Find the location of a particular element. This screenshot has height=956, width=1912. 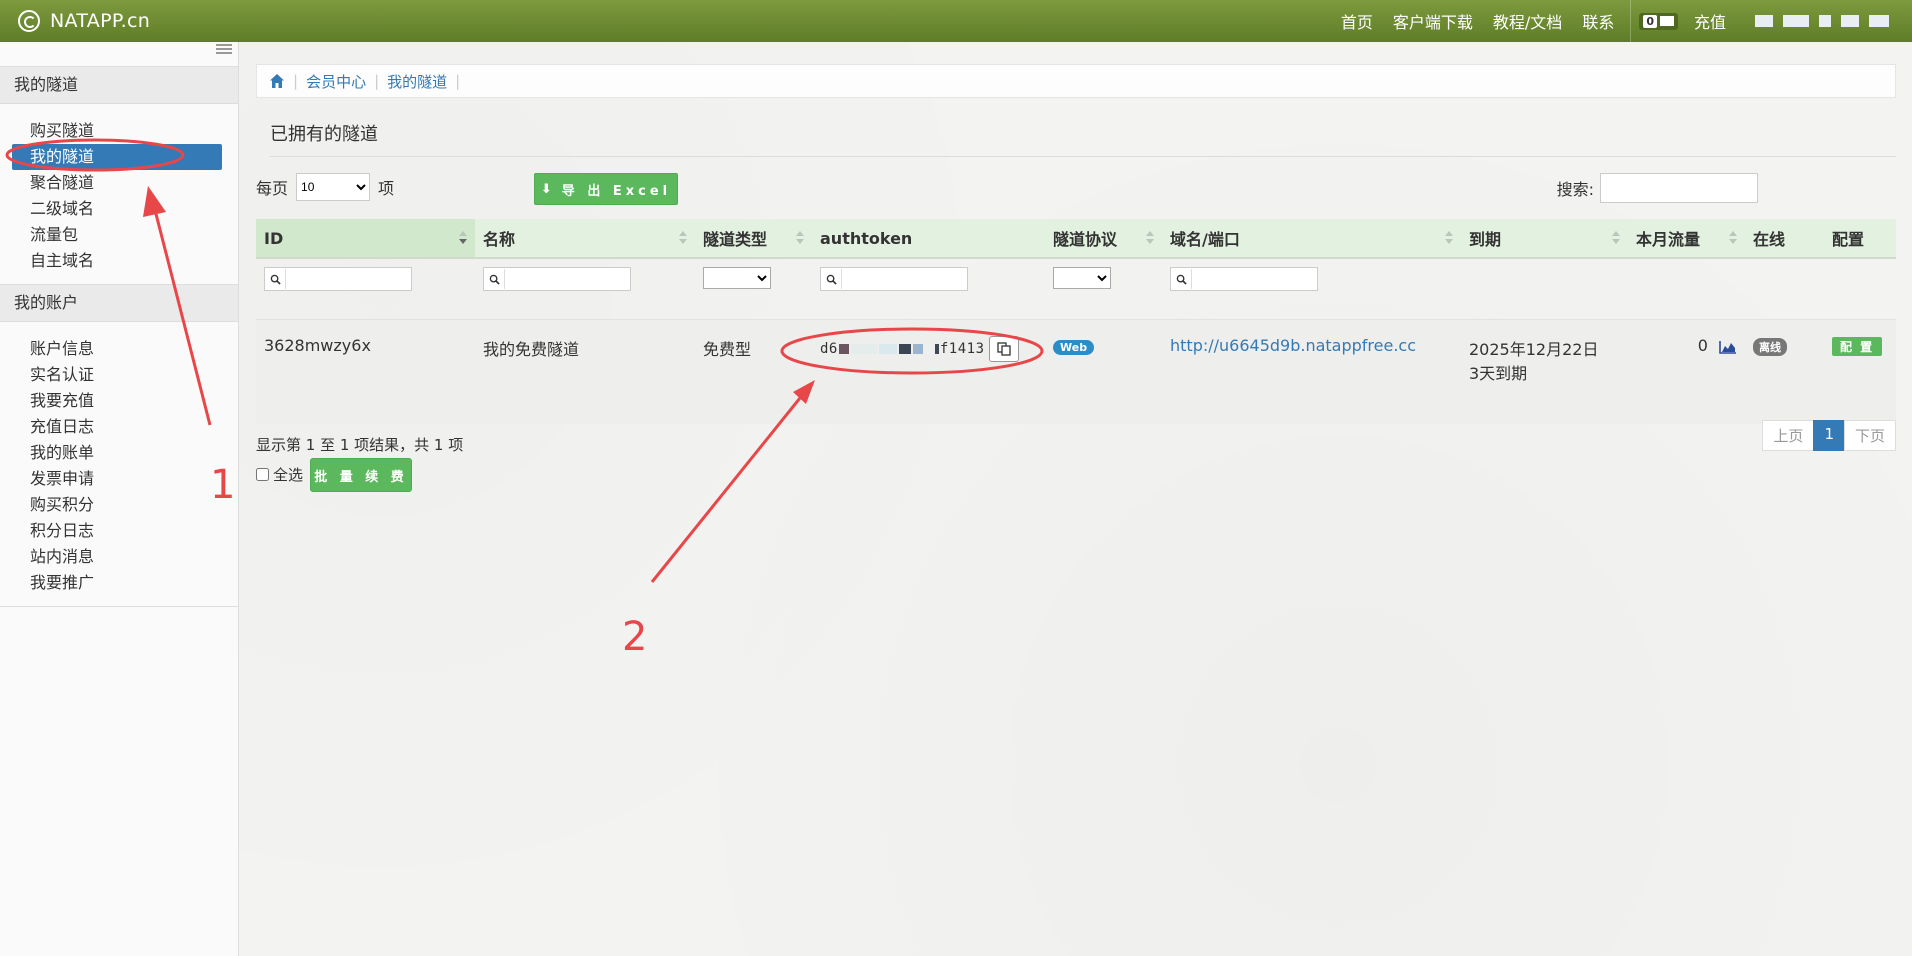

cell-config: 配 置 is located at coordinates (1860, 371).